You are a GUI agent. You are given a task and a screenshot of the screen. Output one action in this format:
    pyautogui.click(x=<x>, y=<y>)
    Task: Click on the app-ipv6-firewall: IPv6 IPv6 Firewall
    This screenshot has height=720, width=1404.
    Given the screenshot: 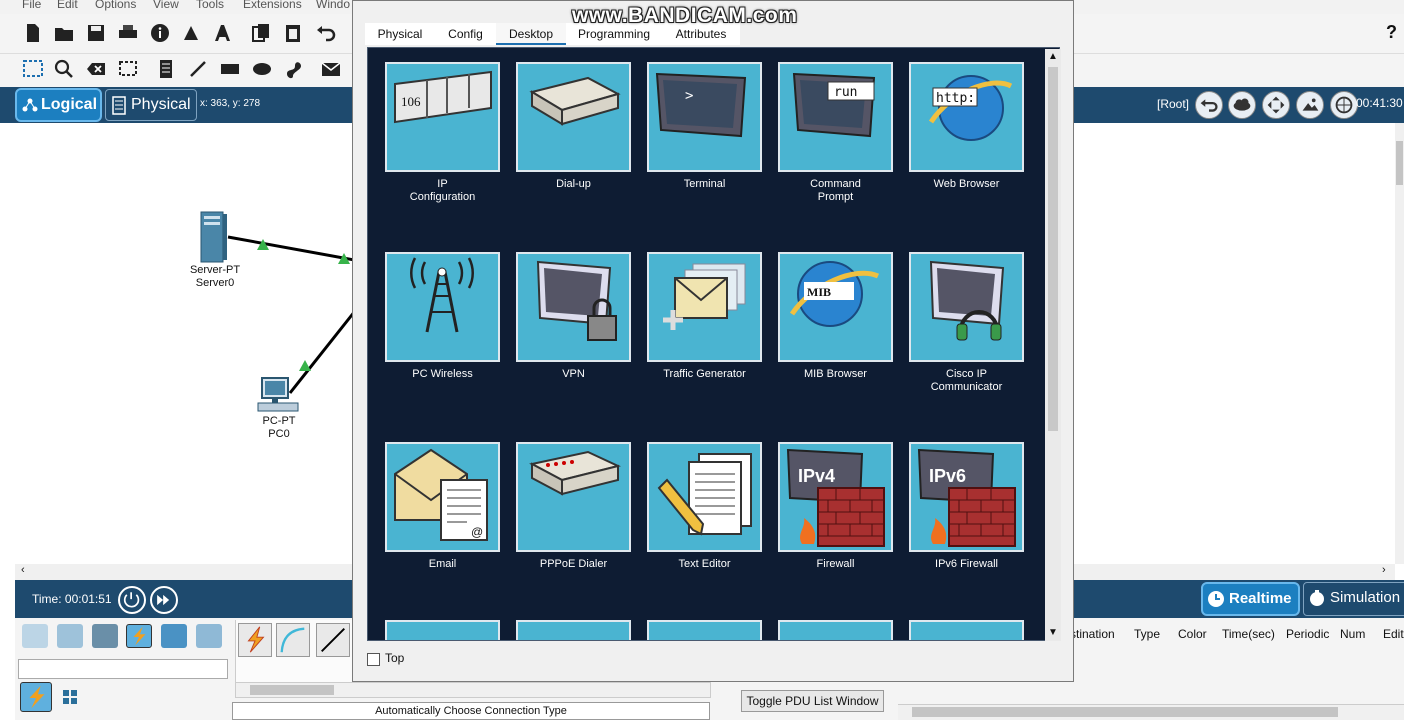 What is the action you would take?
    pyautogui.click(x=966, y=506)
    